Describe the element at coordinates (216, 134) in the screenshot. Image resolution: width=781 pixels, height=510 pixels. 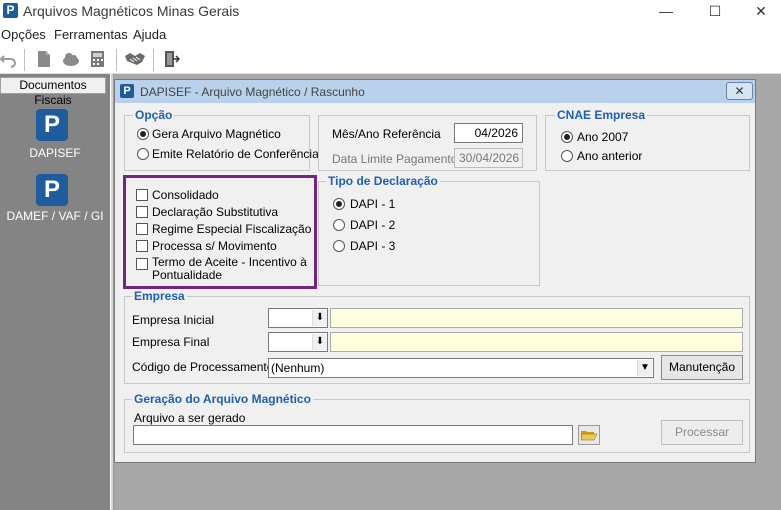
I see `radio-gera-arquivo-label: Gera Arquivo Magnético` at that location.